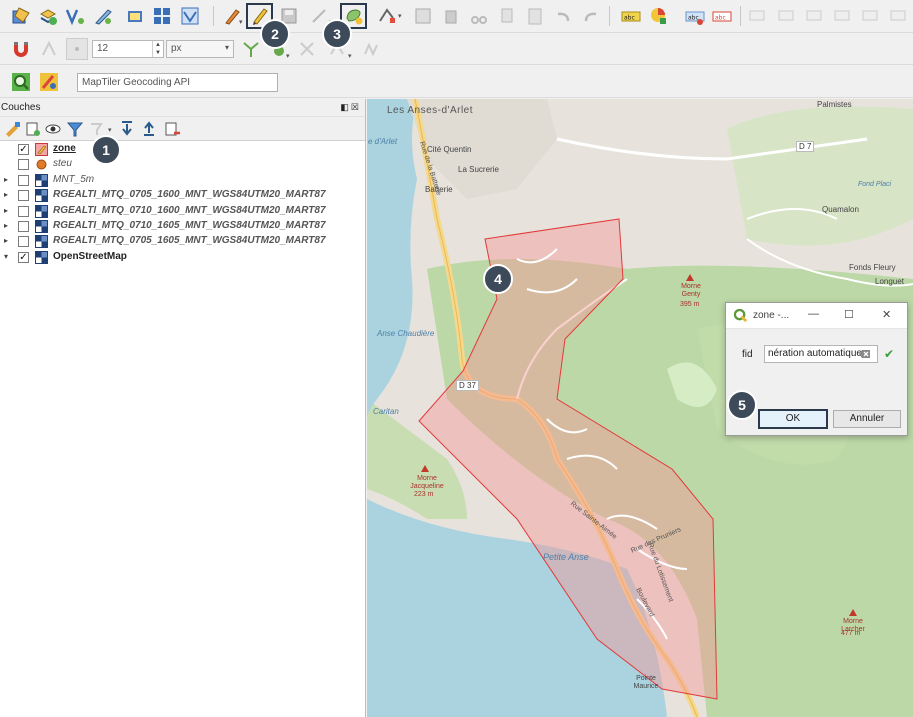 The height and width of the screenshot is (717, 913). I want to click on layer-row: steu, so click(180, 164).